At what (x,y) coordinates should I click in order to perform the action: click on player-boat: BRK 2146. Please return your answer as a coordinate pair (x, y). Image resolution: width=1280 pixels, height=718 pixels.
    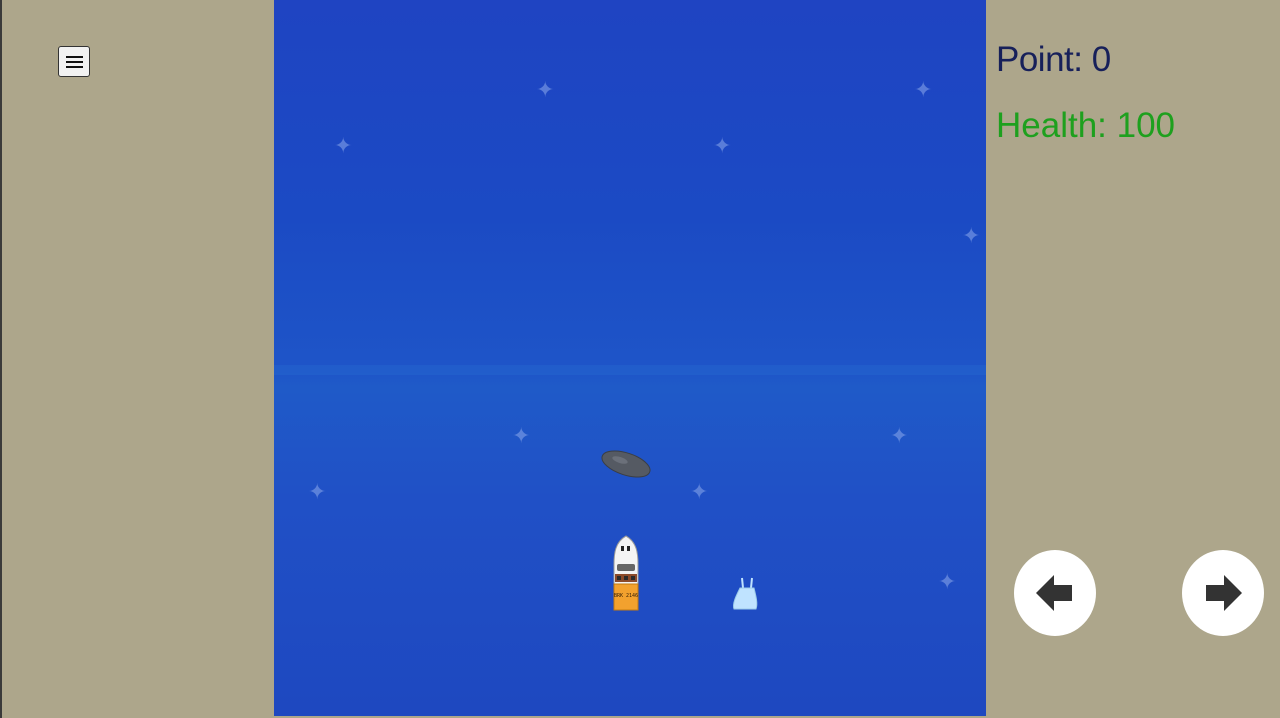
    Looking at the image, I should click on (626, 573).